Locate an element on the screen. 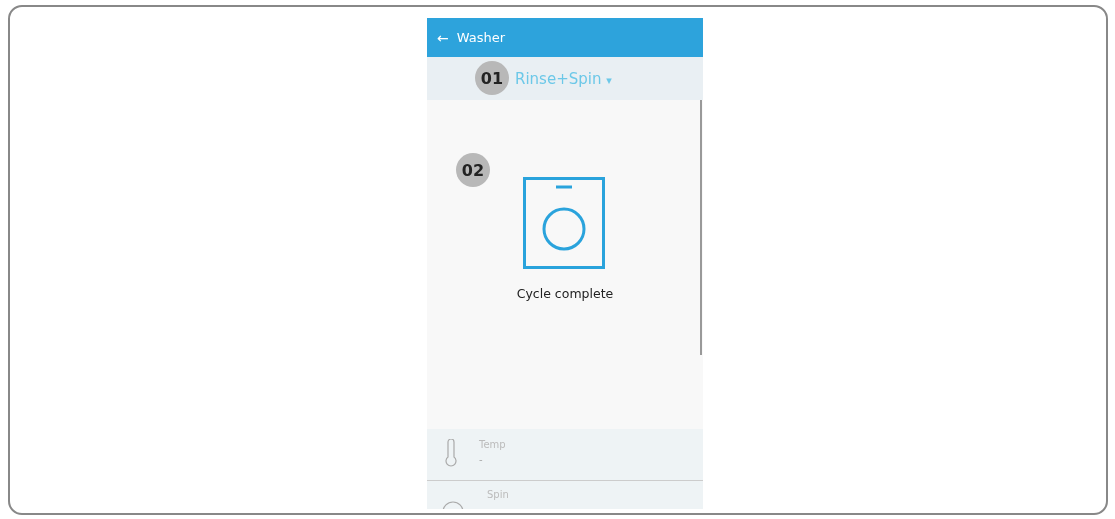 The image size is (1115, 519). screen-title: Washer is located at coordinates (481, 37).